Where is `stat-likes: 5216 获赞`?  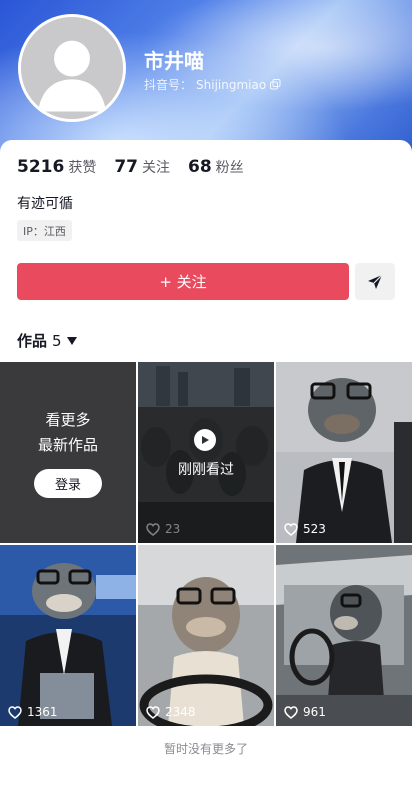 stat-likes: 5216 获赞 is located at coordinates (56, 167).